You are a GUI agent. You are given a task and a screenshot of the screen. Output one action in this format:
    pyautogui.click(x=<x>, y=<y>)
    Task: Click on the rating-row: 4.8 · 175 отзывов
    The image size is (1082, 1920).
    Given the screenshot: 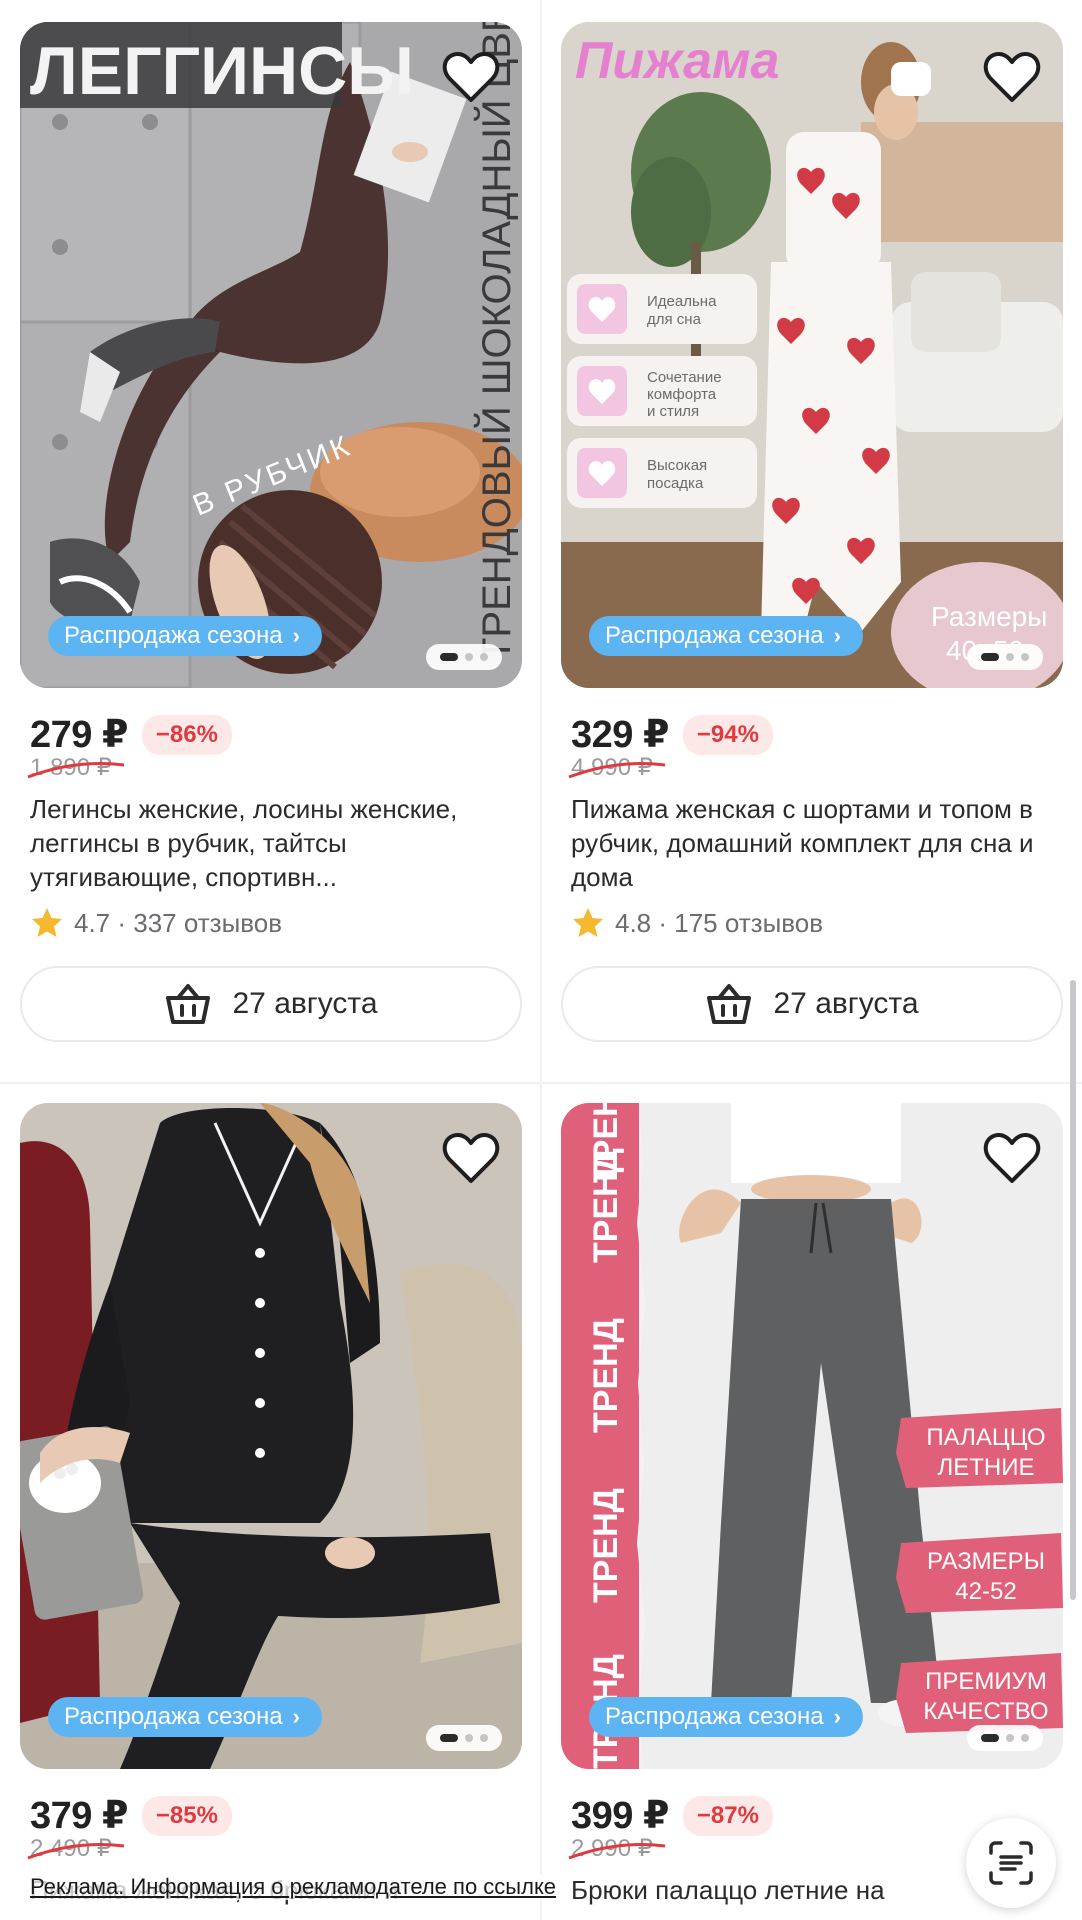 What is the action you would take?
    pyautogui.click(x=812, y=923)
    